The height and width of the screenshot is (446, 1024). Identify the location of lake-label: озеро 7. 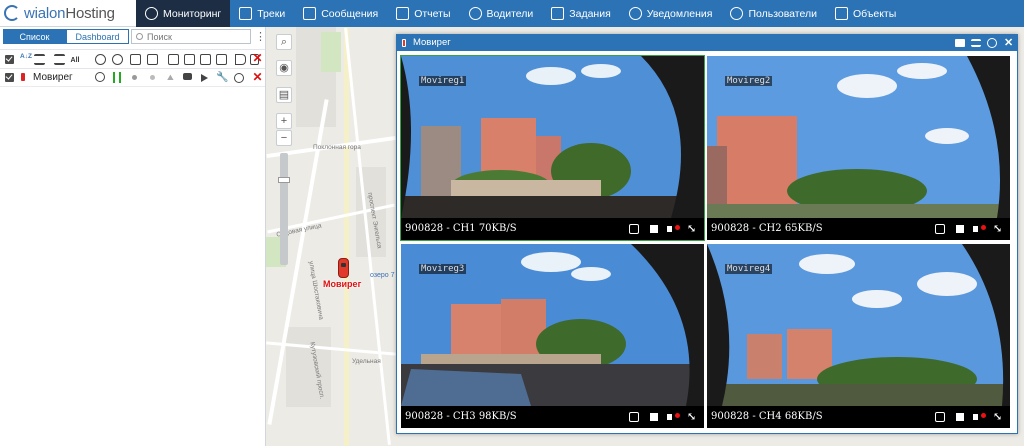
(382, 275).